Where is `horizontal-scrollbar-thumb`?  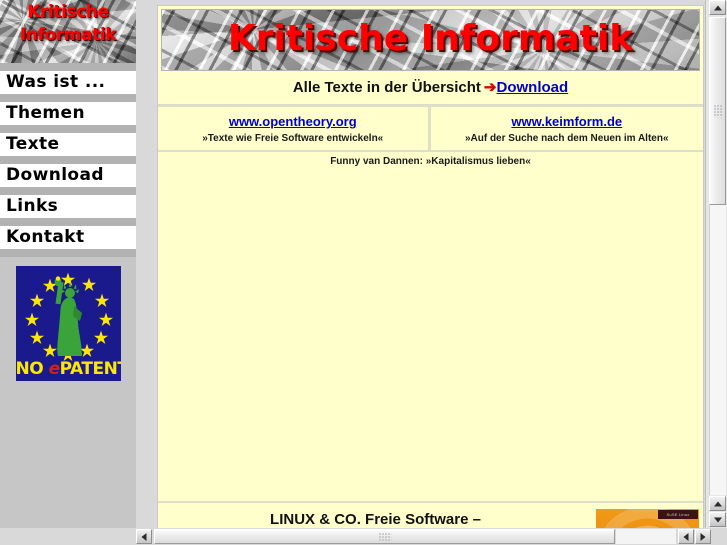 horizontal-scrollbar-thumb is located at coordinates (384, 536).